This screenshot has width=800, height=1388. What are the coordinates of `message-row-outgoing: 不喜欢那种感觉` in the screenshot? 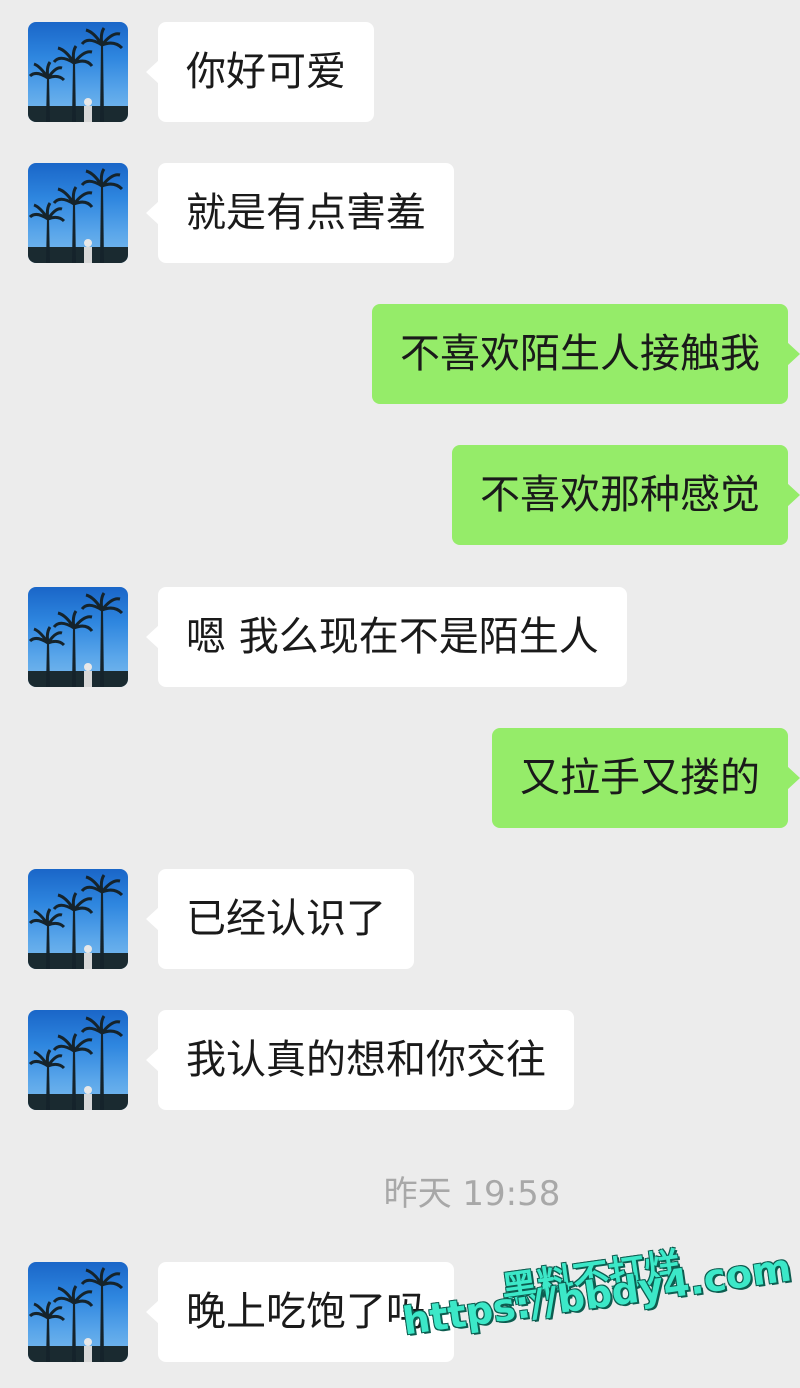 It's located at (400, 495).